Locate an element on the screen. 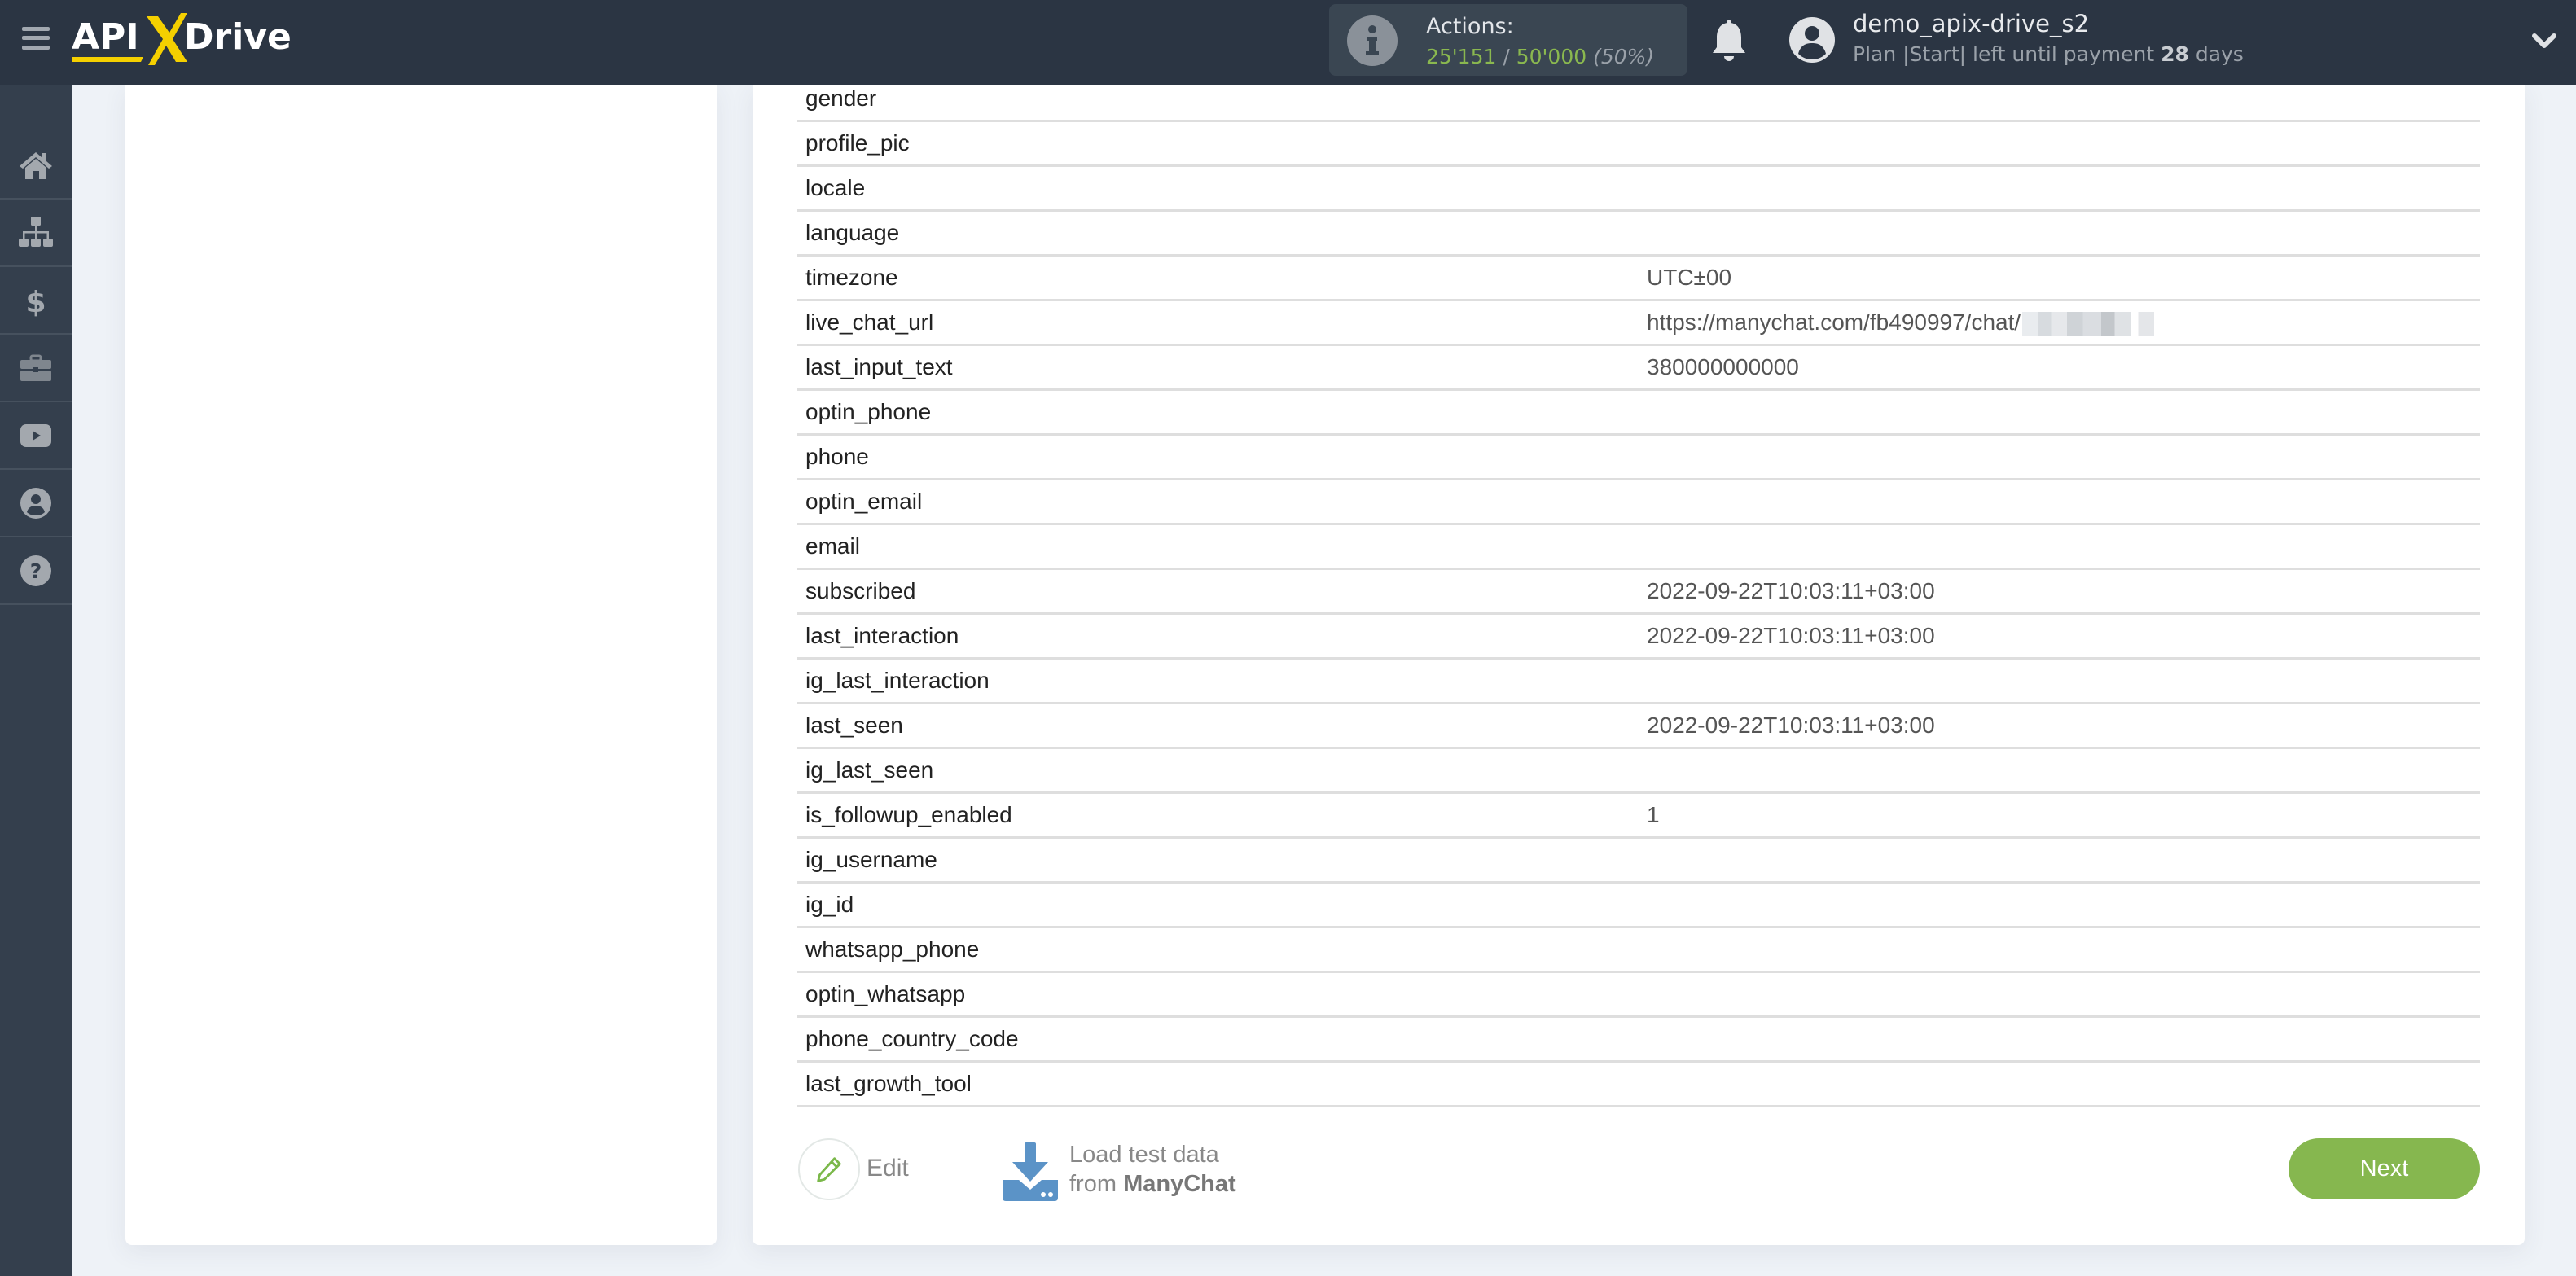 The image size is (2576, 1276). table-row: language is located at coordinates (1638, 234).